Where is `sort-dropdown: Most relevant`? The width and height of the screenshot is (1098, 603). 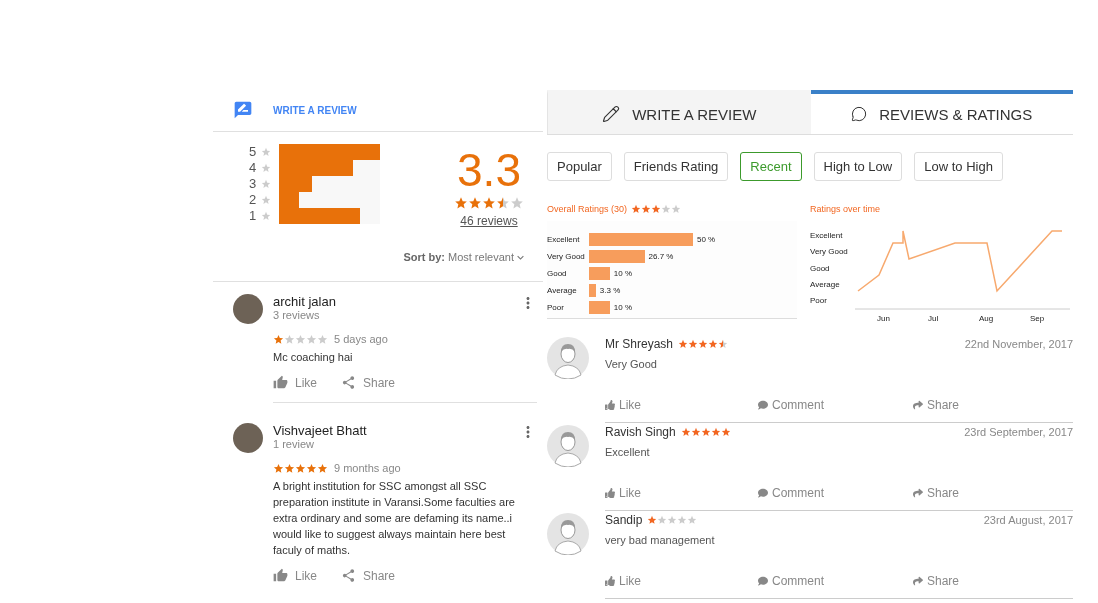 sort-dropdown: Most relevant is located at coordinates (487, 257).